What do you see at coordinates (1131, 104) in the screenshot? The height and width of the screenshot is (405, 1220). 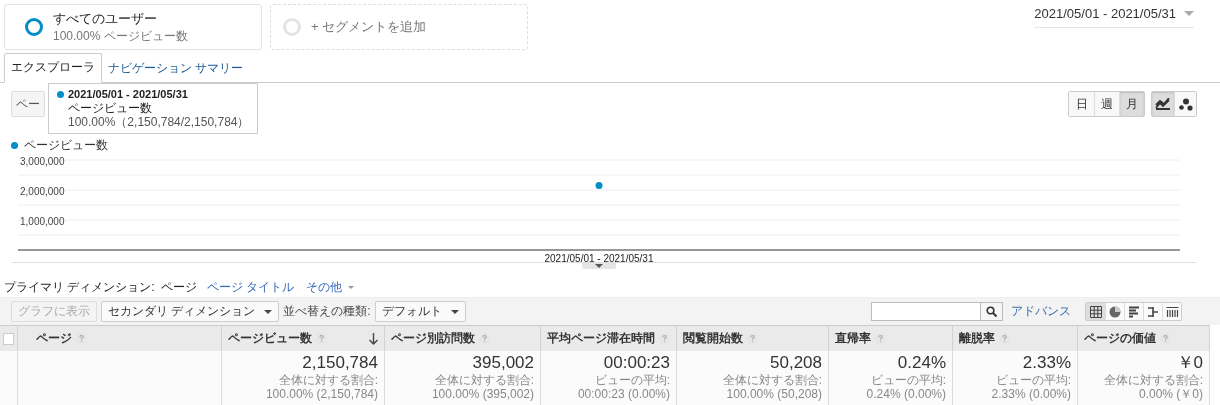 I see `period-button: 月` at bounding box center [1131, 104].